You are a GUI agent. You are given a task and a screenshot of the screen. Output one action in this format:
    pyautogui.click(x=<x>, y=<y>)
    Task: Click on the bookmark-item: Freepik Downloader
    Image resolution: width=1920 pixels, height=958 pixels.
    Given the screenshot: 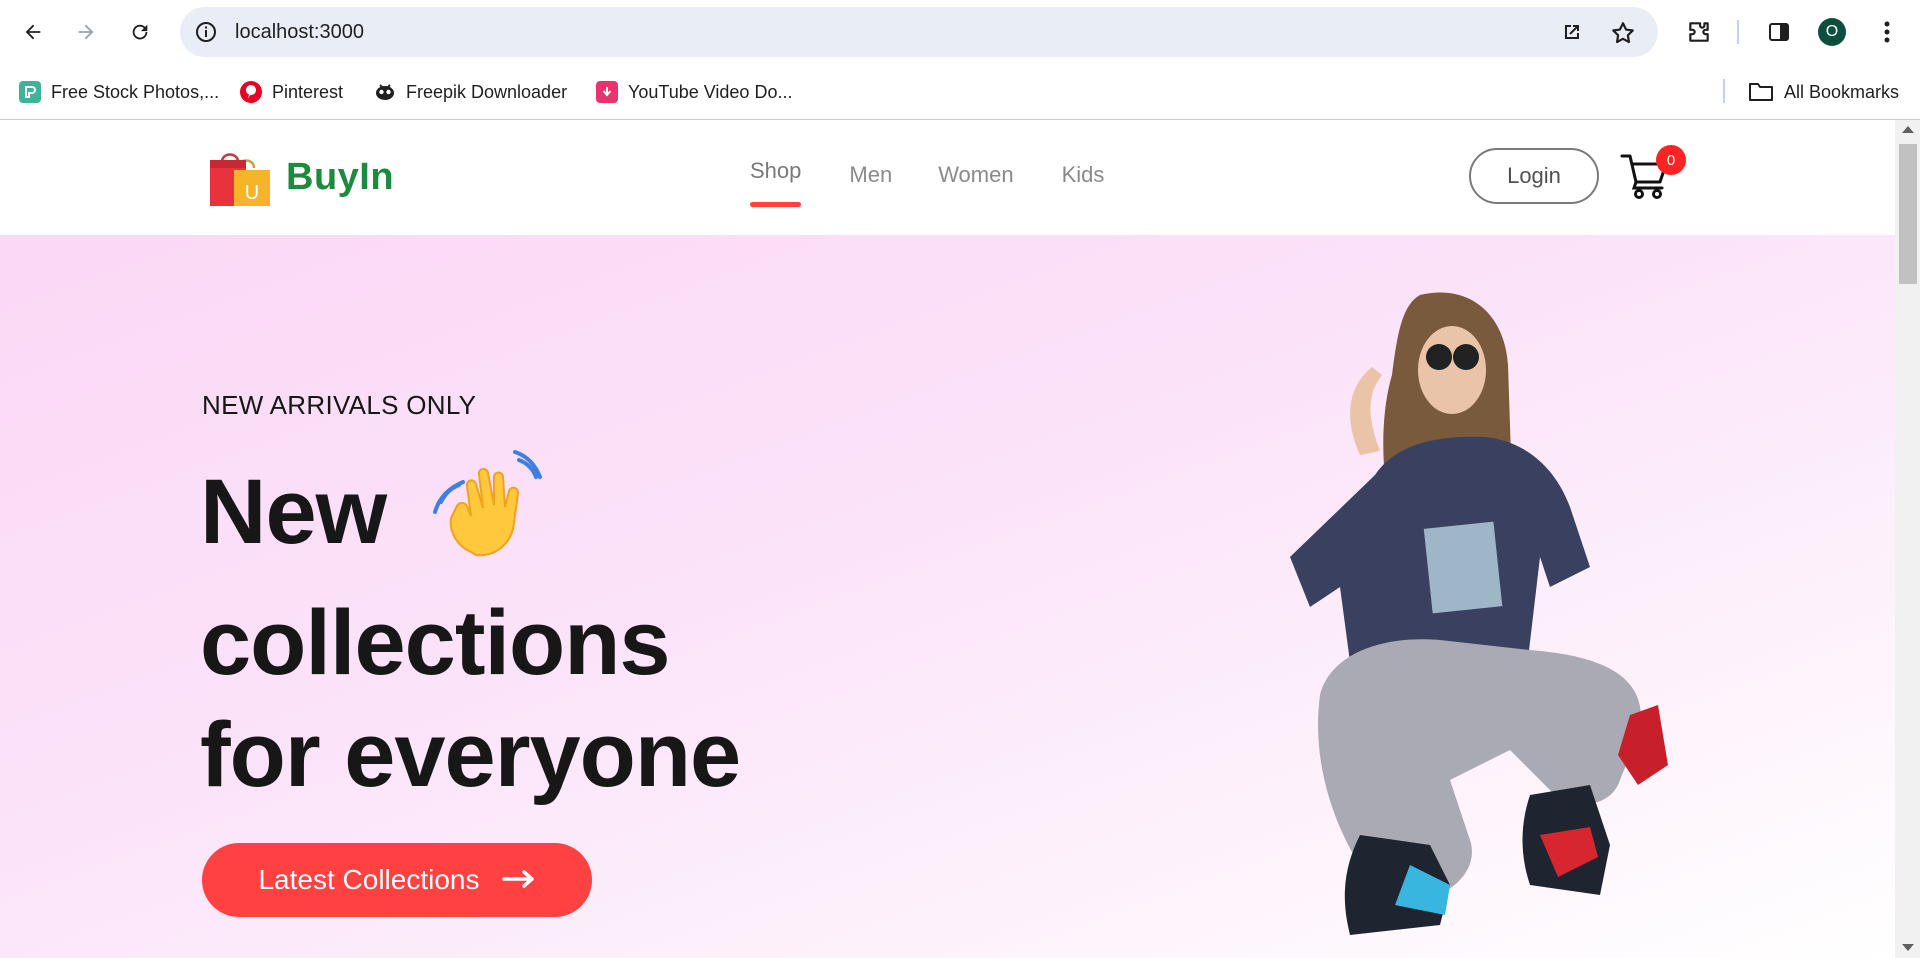 What is the action you would take?
    pyautogui.click(x=470, y=92)
    